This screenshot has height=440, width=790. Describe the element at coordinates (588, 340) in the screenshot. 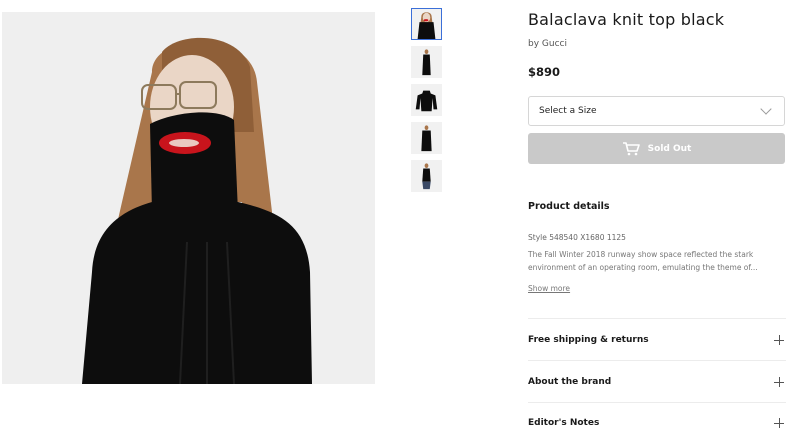

I see `accordion-label: Free shipping & returns` at that location.